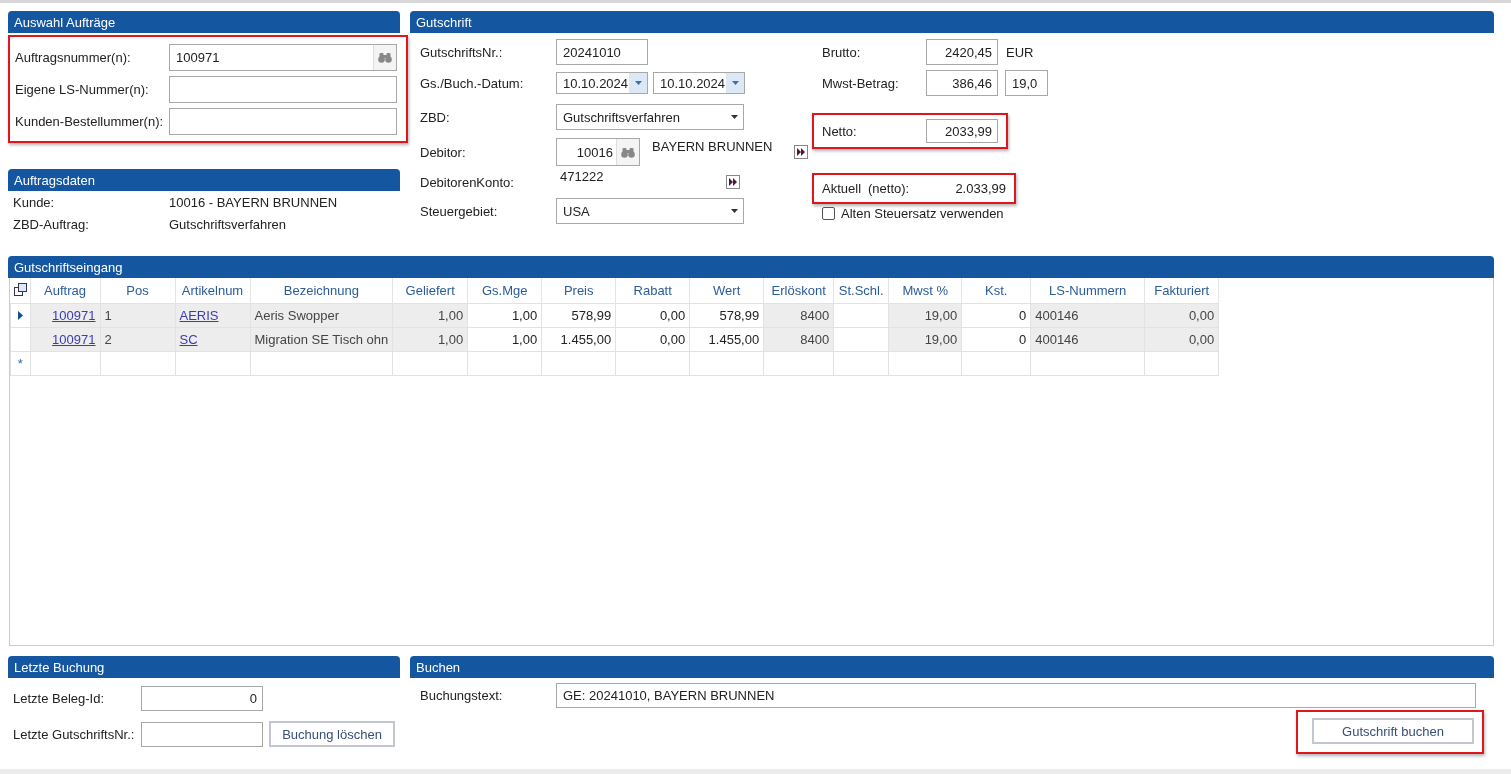  I want to click on field-label: Steuergebiet:, so click(459, 211).